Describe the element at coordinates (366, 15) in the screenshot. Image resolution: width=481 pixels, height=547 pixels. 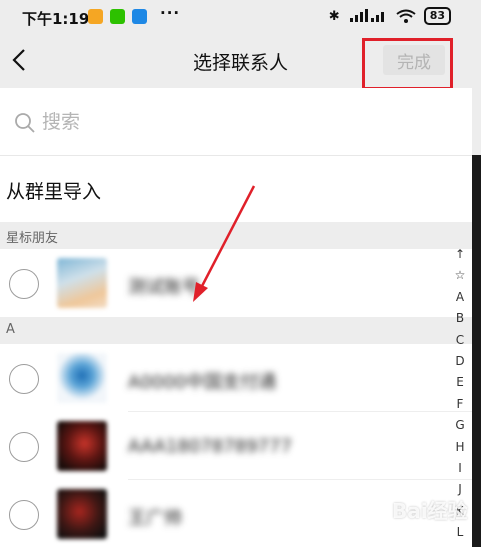
I see `signal-icon` at that location.